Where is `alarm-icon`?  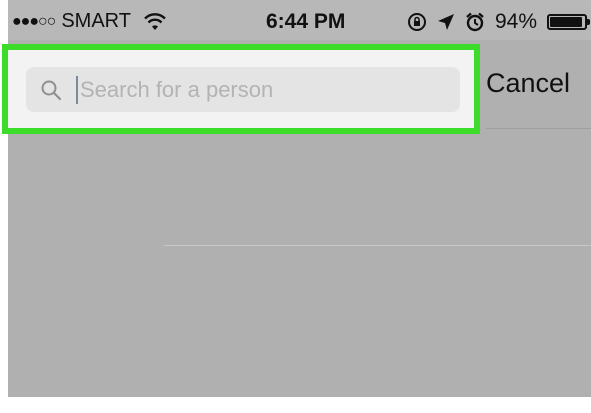
alarm-icon is located at coordinates (475, 22).